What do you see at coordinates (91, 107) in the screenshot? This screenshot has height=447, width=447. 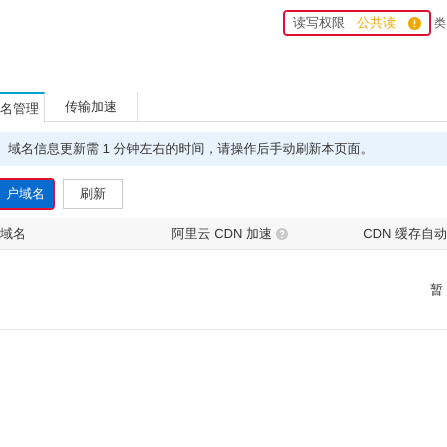 I see `tab: 传输加速` at bounding box center [91, 107].